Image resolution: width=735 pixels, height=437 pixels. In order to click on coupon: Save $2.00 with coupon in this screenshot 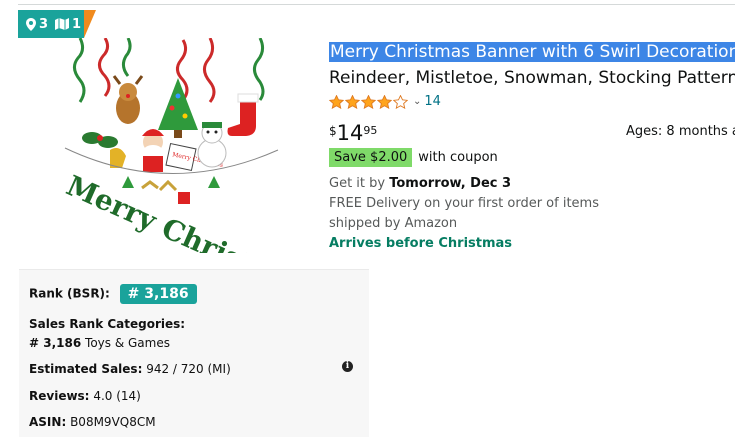, I will do `click(413, 157)`.